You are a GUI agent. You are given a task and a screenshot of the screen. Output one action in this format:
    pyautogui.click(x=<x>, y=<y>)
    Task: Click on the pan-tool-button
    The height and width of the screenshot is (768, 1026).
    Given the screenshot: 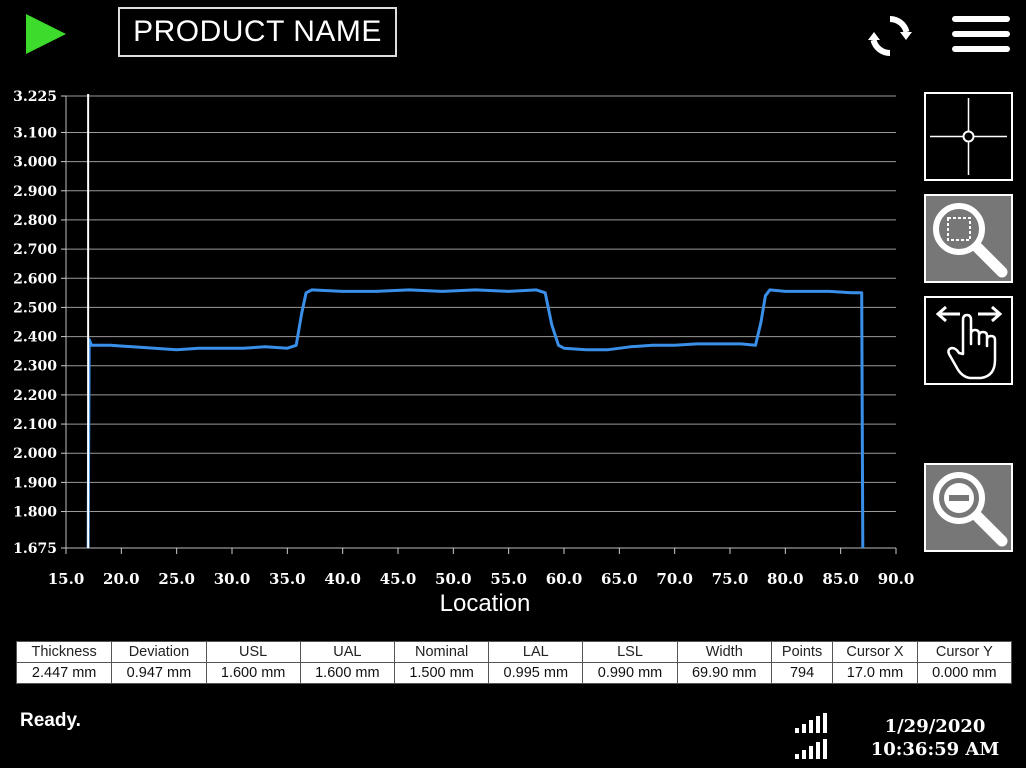 What is the action you would take?
    pyautogui.click(x=968, y=340)
    